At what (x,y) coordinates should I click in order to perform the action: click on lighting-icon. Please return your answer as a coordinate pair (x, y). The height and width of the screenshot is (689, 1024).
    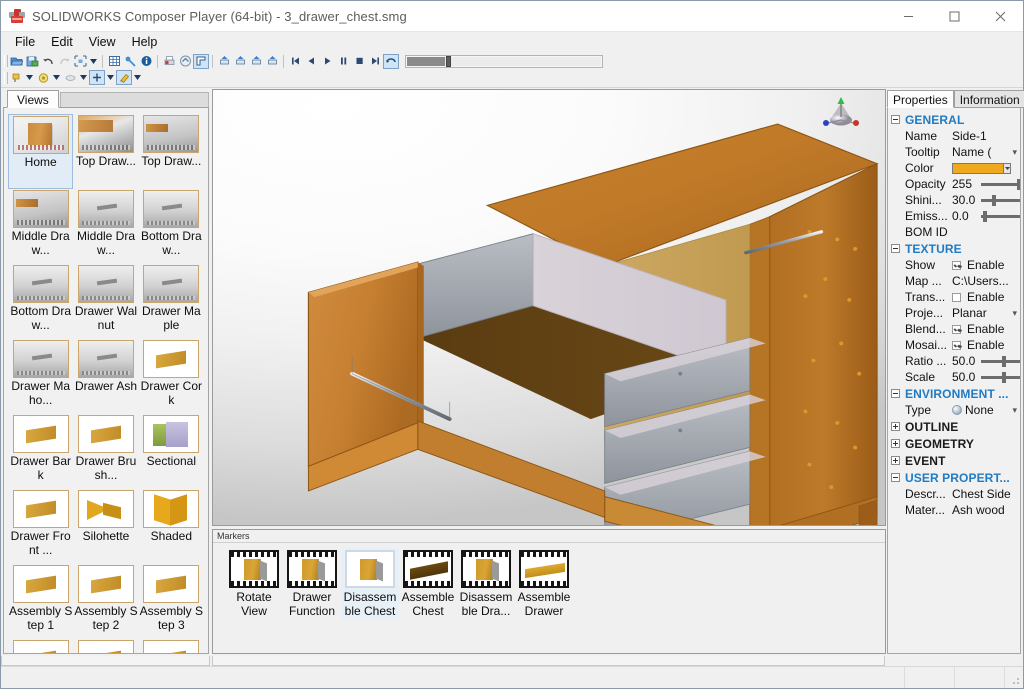
    Looking at the image, I should click on (43, 77).